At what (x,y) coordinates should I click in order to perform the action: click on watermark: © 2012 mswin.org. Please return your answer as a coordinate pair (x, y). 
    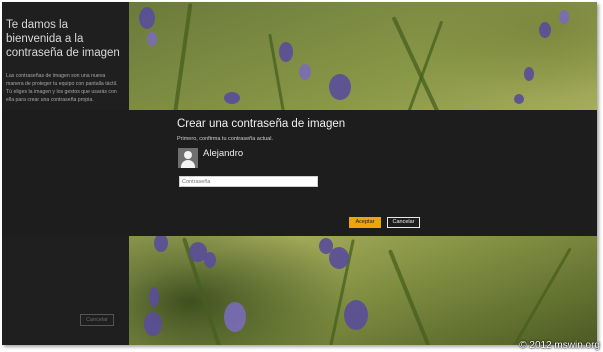
    Looking at the image, I should click on (559, 345).